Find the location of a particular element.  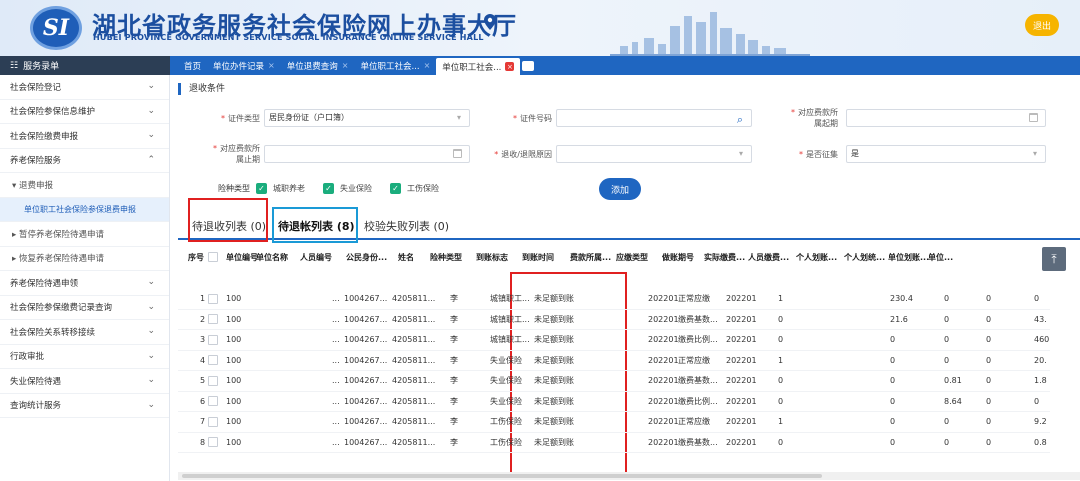

horizontal-scrollbar is located at coordinates (629, 476).